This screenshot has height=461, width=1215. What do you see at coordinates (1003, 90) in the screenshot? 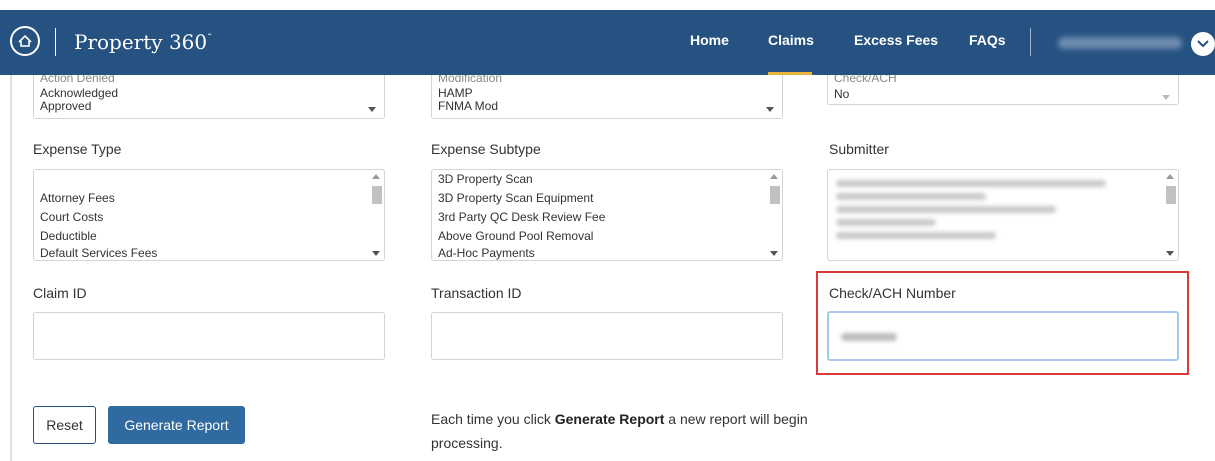
I see `check-ach-select: Check/ACH No` at bounding box center [1003, 90].